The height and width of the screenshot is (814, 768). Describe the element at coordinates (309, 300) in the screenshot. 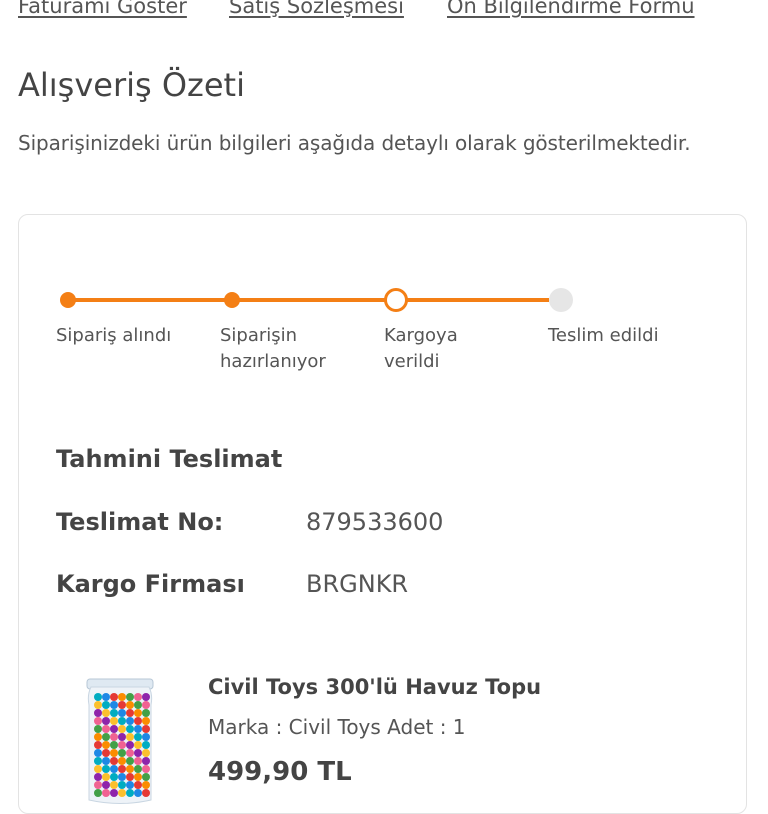

I see `progress-line` at that location.